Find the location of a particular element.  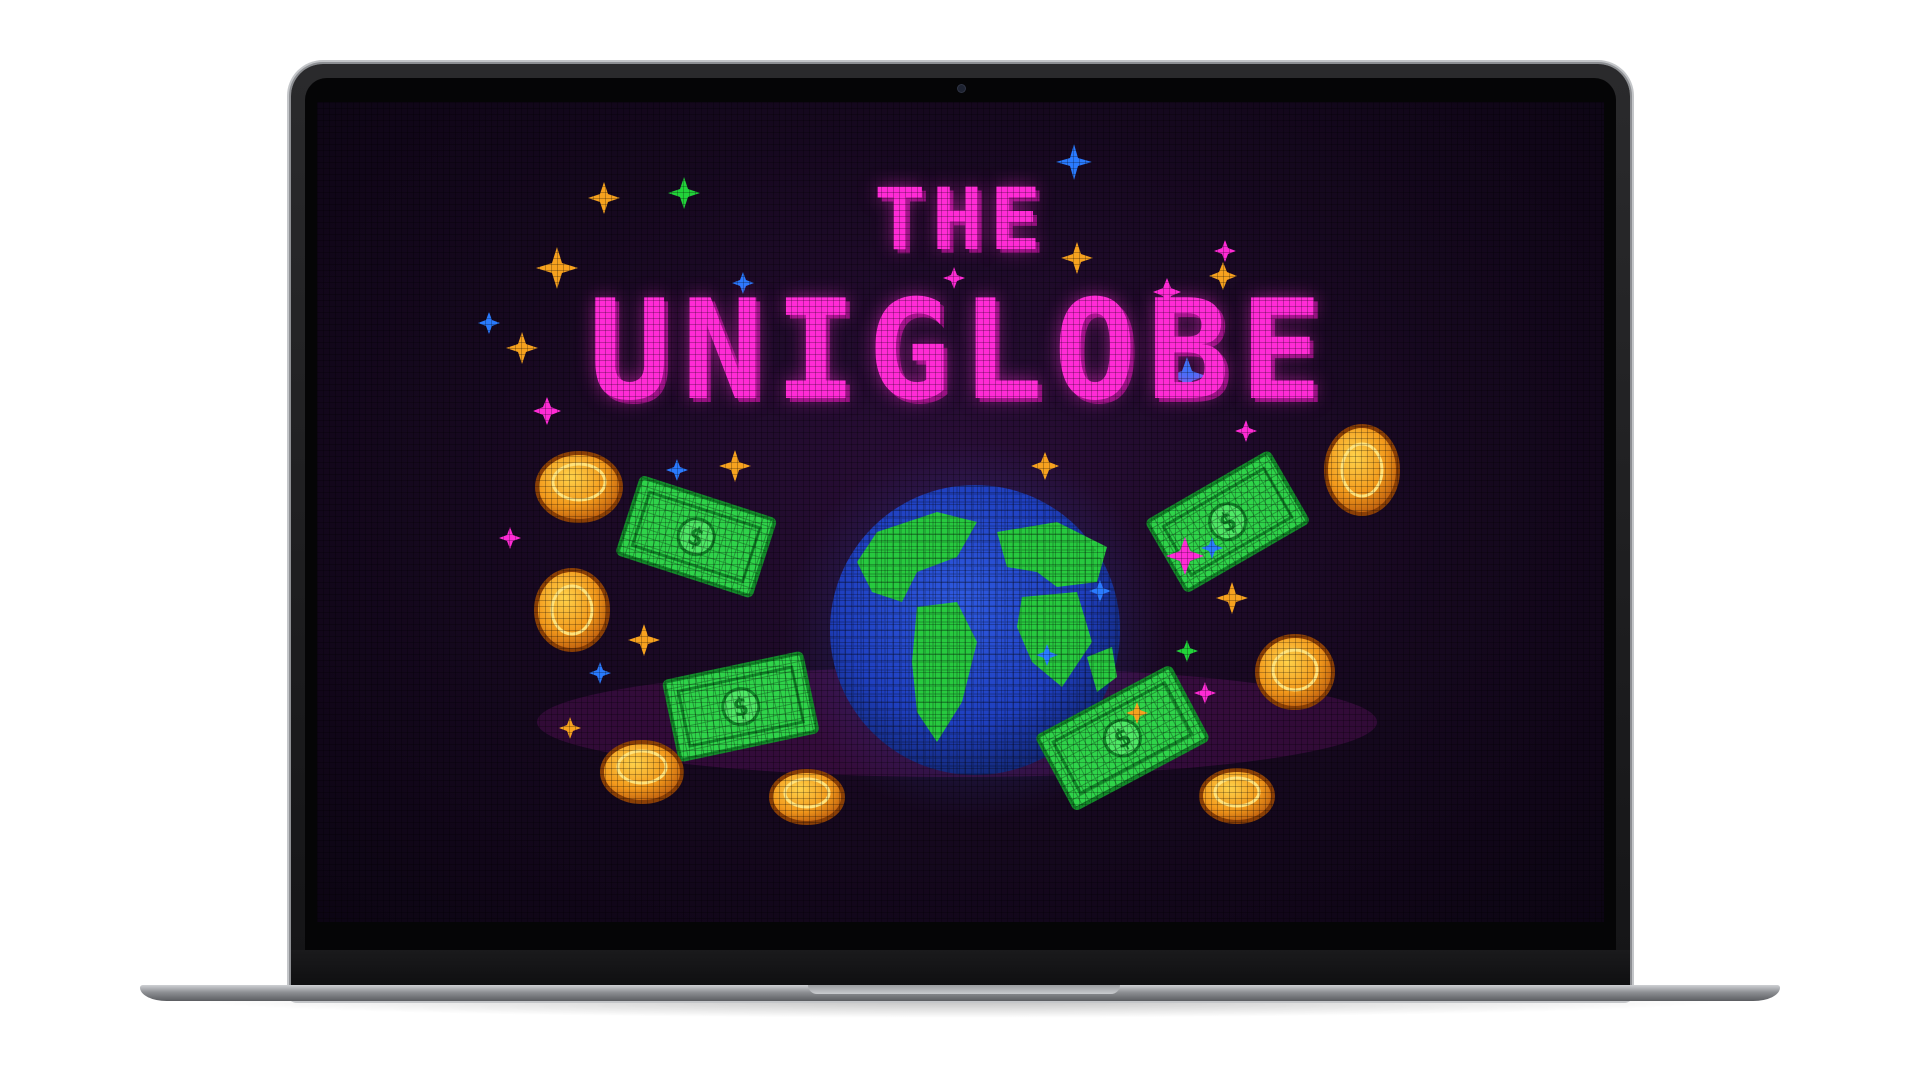

laptop-hinge-notch is located at coordinates (964, 989).